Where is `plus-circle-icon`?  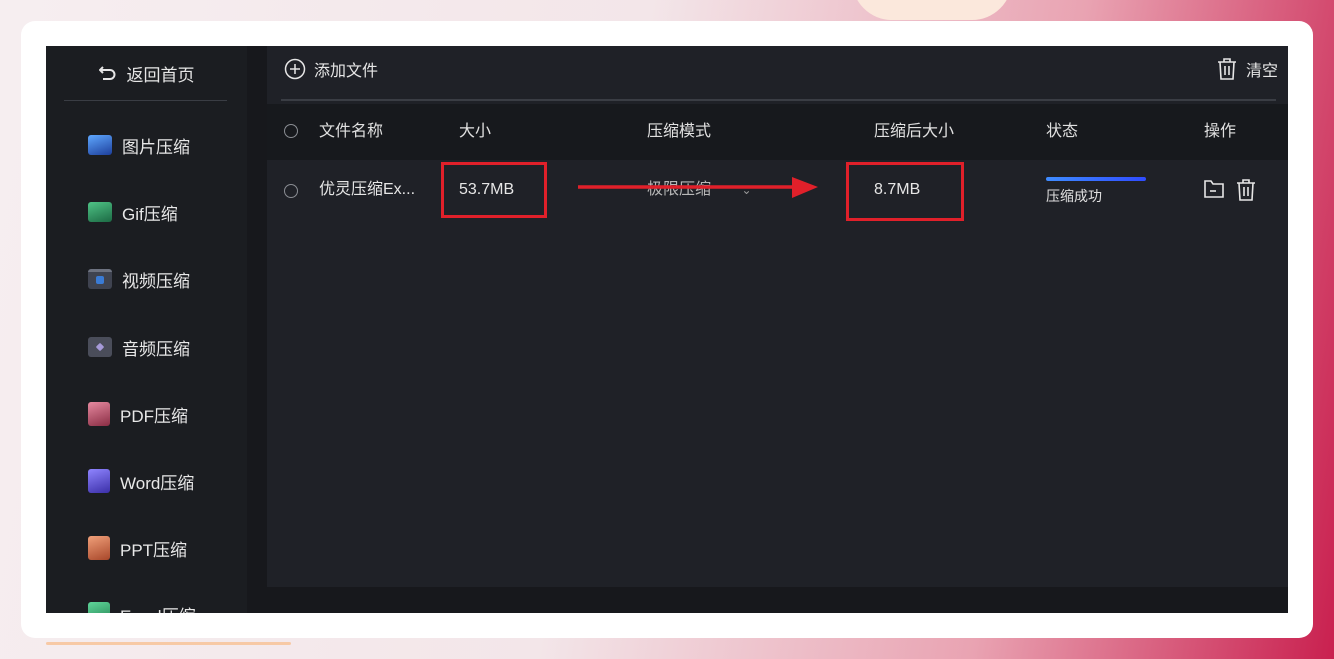 plus-circle-icon is located at coordinates (295, 69).